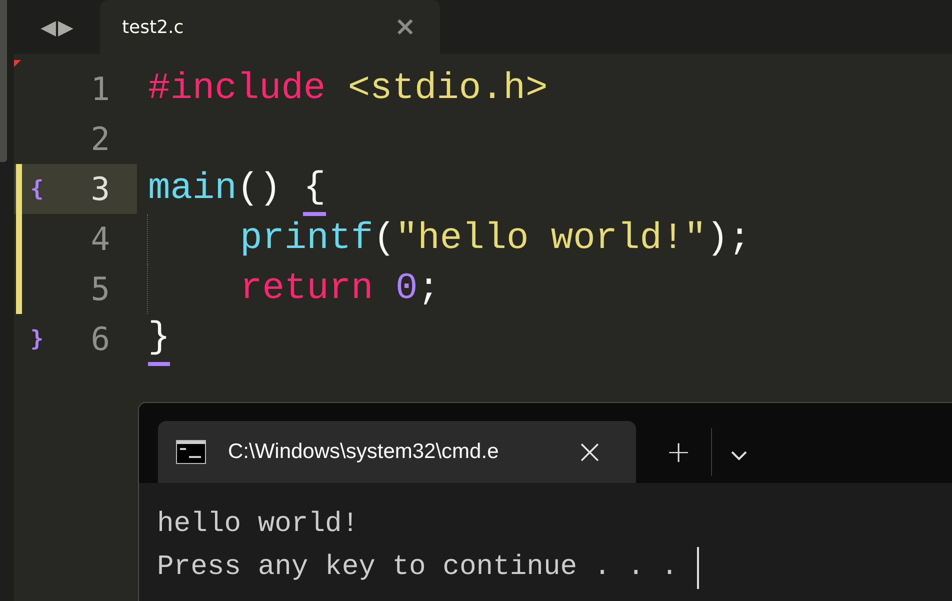 This screenshot has height=601, width=952. What do you see at coordinates (314, 191) in the screenshot?
I see `code-token: {` at bounding box center [314, 191].